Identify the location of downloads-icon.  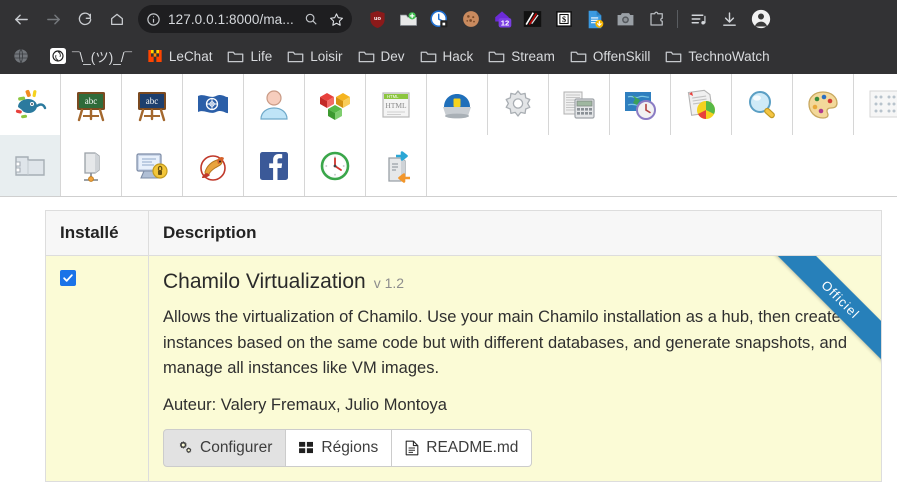
(729, 19).